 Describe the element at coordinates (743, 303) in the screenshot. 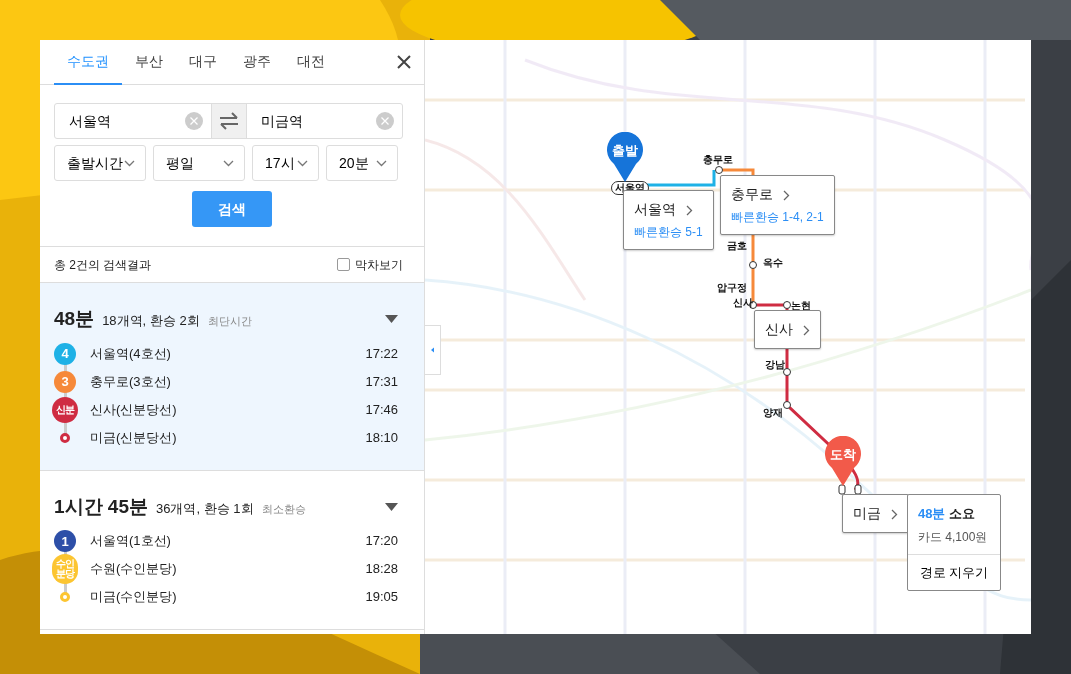

I see `station-label: 신사` at that location.